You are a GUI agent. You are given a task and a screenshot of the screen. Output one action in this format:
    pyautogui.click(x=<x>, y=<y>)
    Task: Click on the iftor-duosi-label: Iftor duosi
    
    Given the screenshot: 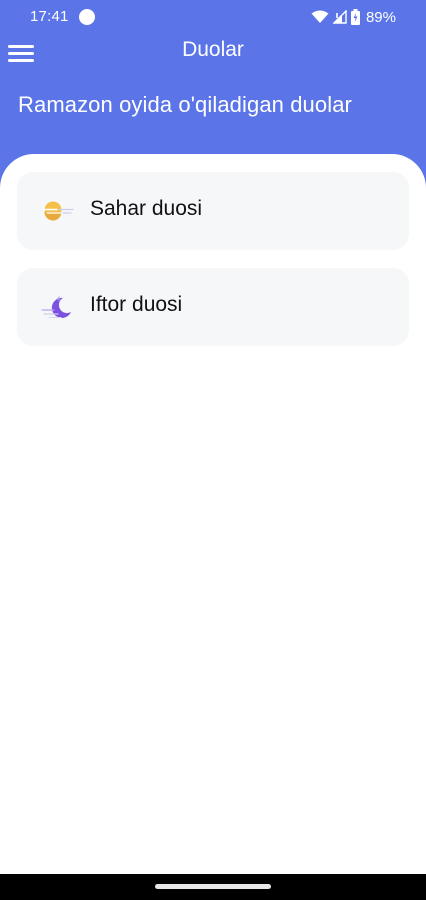 What is the action you would take?
    pyautogui.click(x=136, y=304)
    